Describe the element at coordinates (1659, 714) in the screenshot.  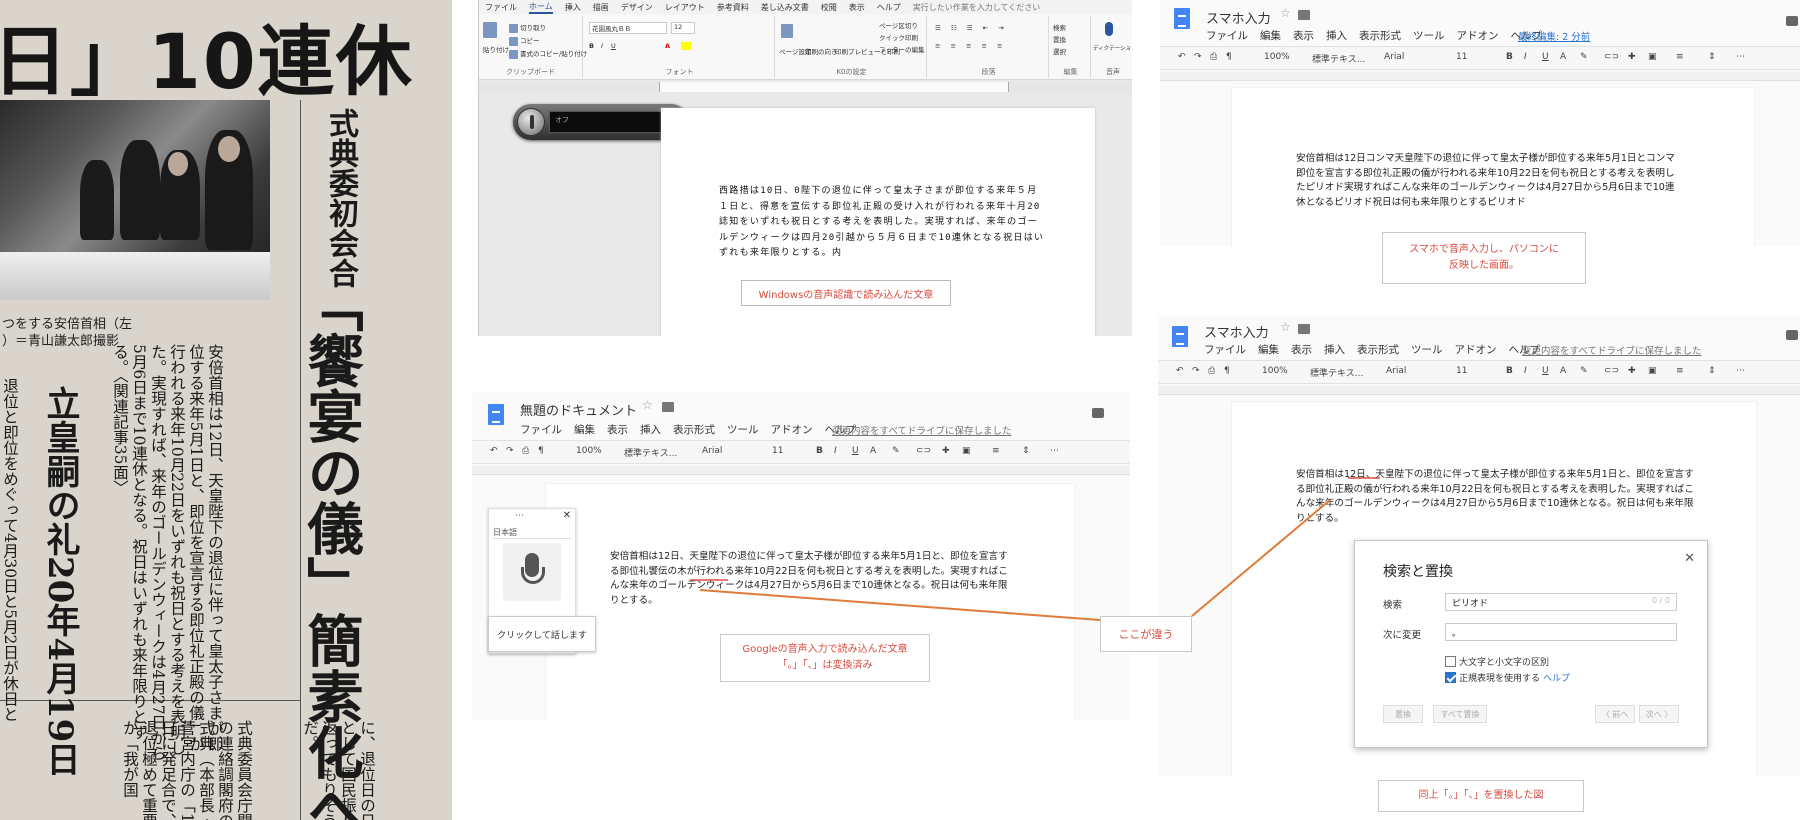
I see `next-button: 次へ 〉` at that location.